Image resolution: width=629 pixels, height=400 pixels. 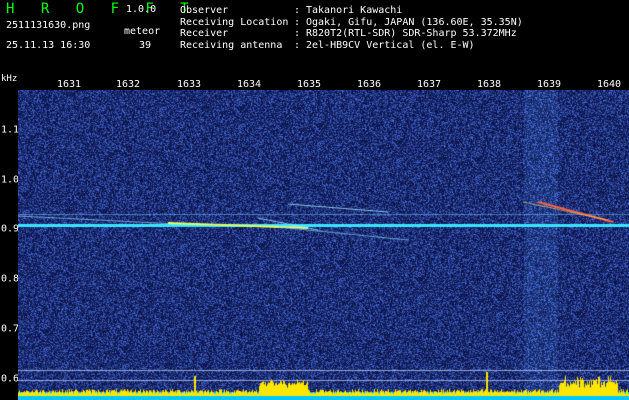 I want to click on observation-datetime: 25.11.13 16:30, so click(x=48, y=45).